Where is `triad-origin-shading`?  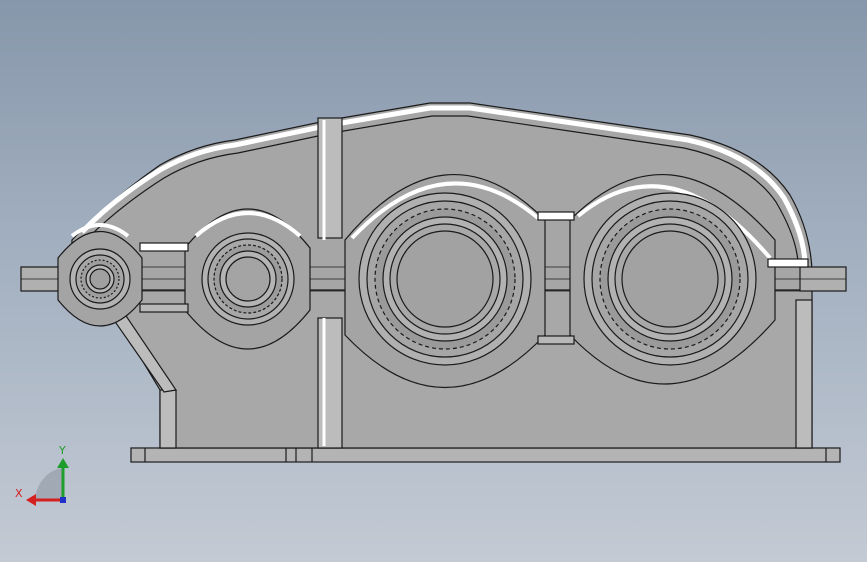
triad-origin-shading is located at coordinates (48, 484).